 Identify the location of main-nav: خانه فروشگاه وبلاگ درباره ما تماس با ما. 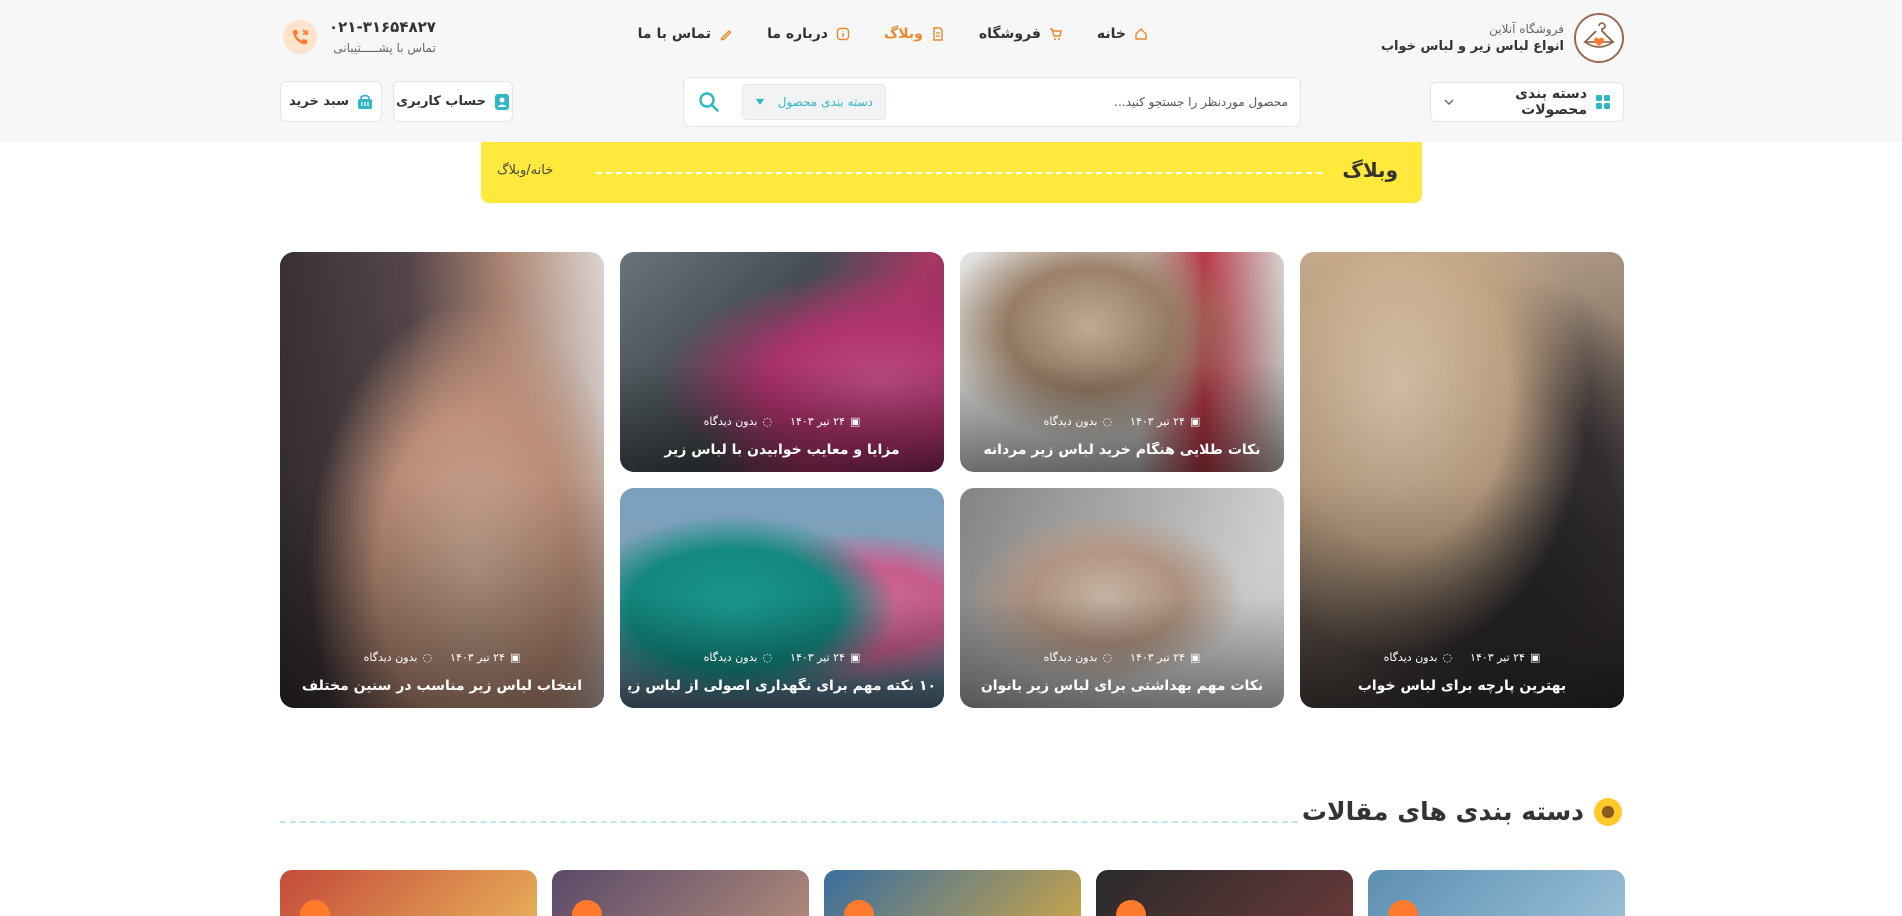
(893, 34).